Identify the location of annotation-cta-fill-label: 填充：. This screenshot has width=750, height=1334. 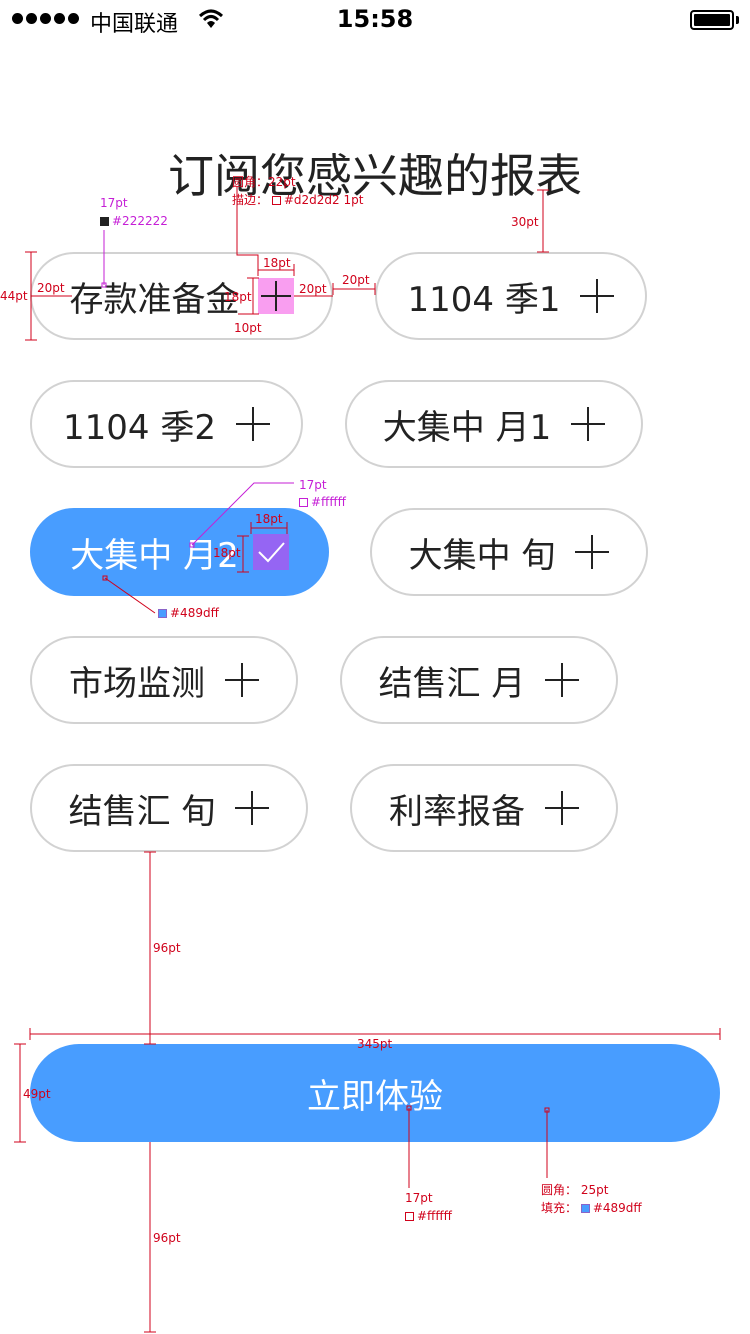
(559, 1208).